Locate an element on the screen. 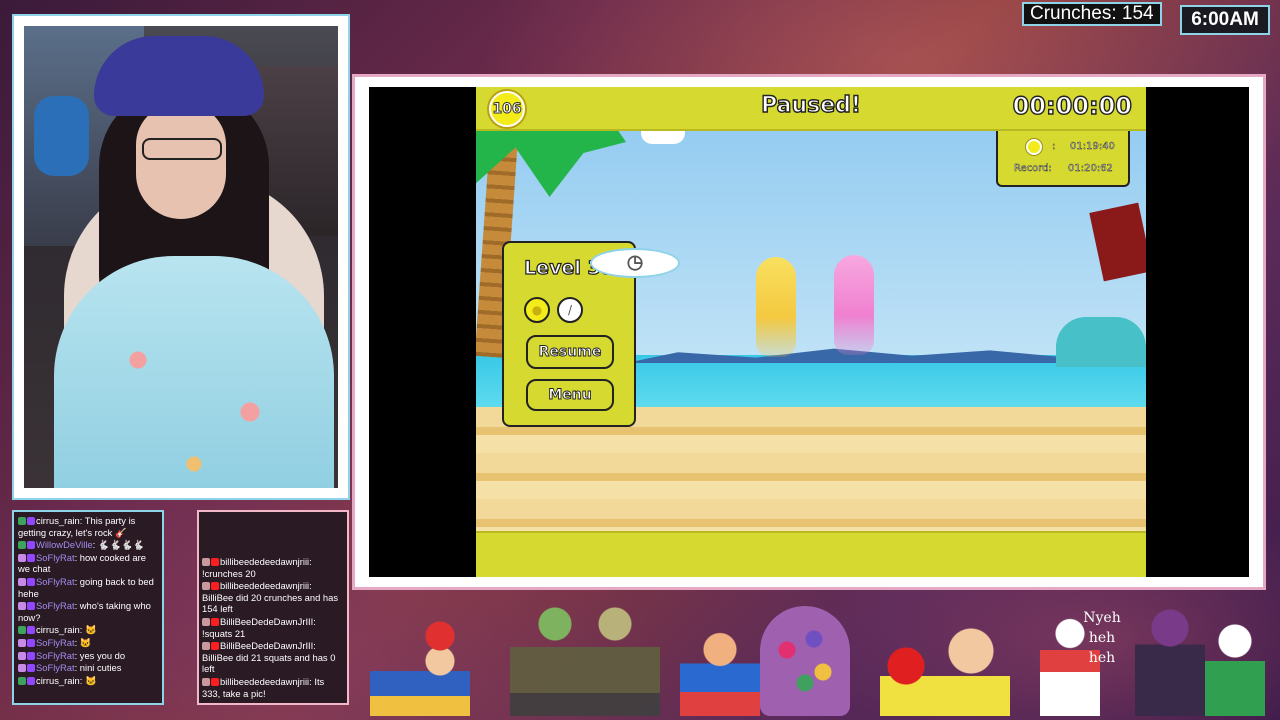 This screenshot has width=1280, height=720. pause-menu: Level 38 ● / ◷ Resume Menu is located at coordinates (591, 334).